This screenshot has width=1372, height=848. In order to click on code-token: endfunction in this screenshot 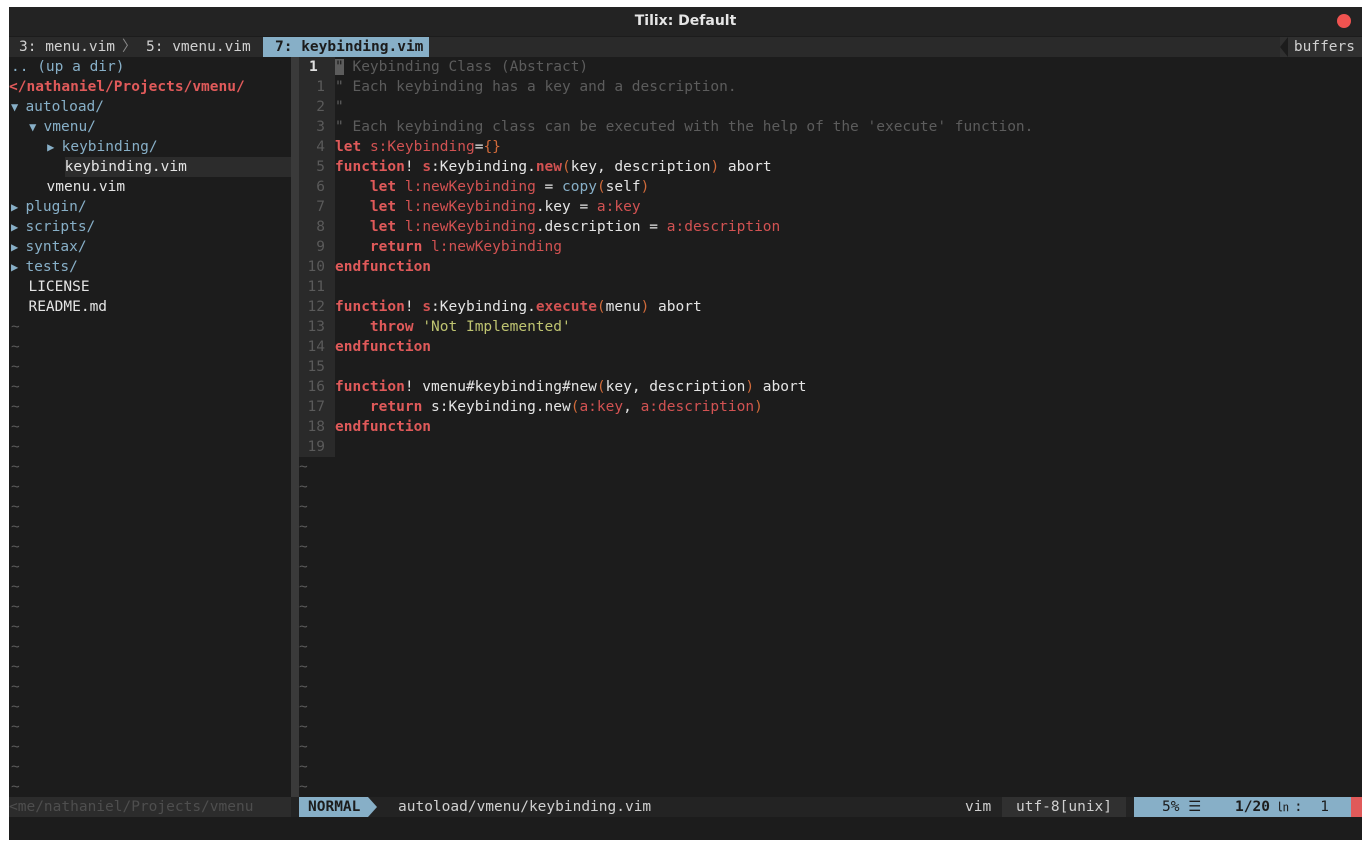, I will do `click(383, 347)`.